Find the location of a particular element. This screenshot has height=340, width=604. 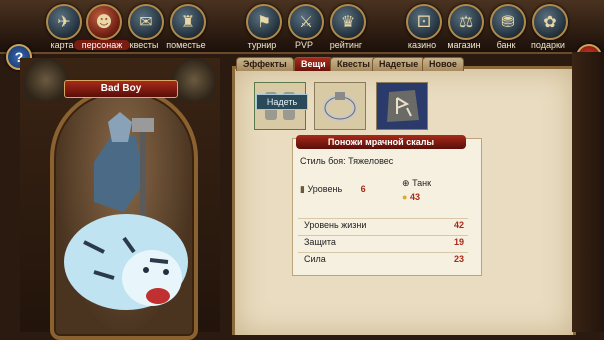

tab-effects: Эффекты is located at coordinates (265, 64).